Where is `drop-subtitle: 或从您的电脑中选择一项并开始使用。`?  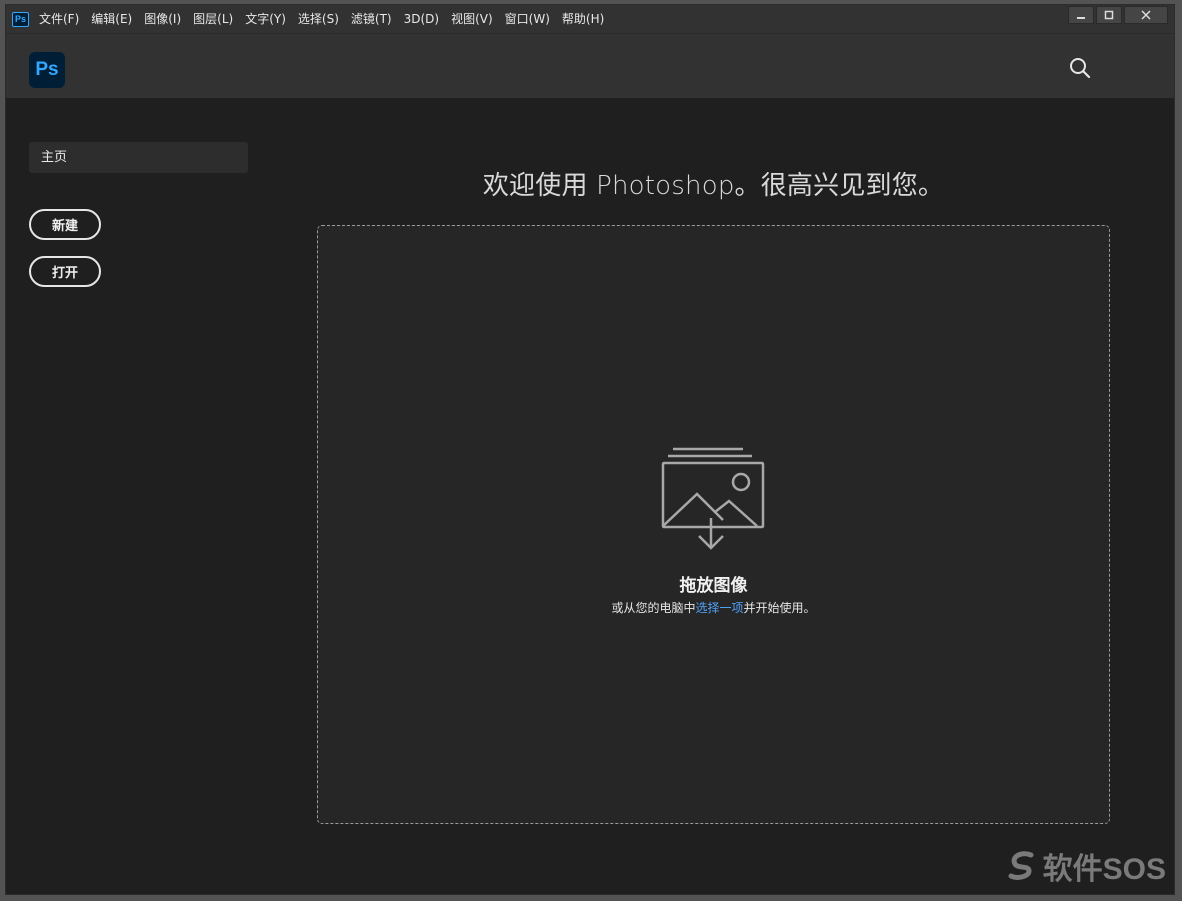 drop-subtitle: 或从您的电脑中选择一项并开始使用。 is located at coordinates (713, 607).